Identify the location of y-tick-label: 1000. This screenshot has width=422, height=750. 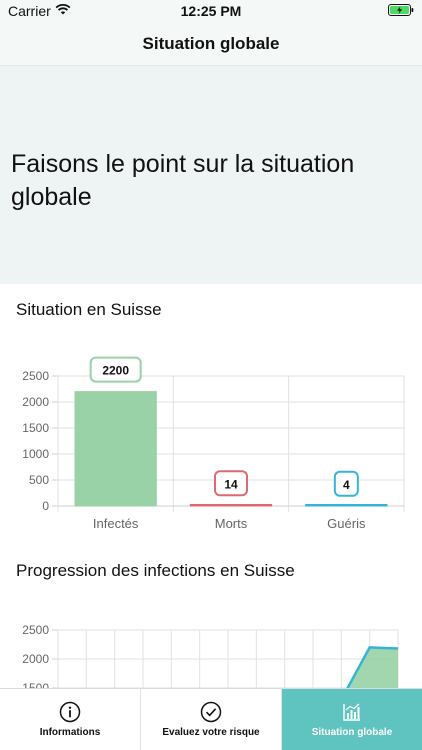
(35, 454).